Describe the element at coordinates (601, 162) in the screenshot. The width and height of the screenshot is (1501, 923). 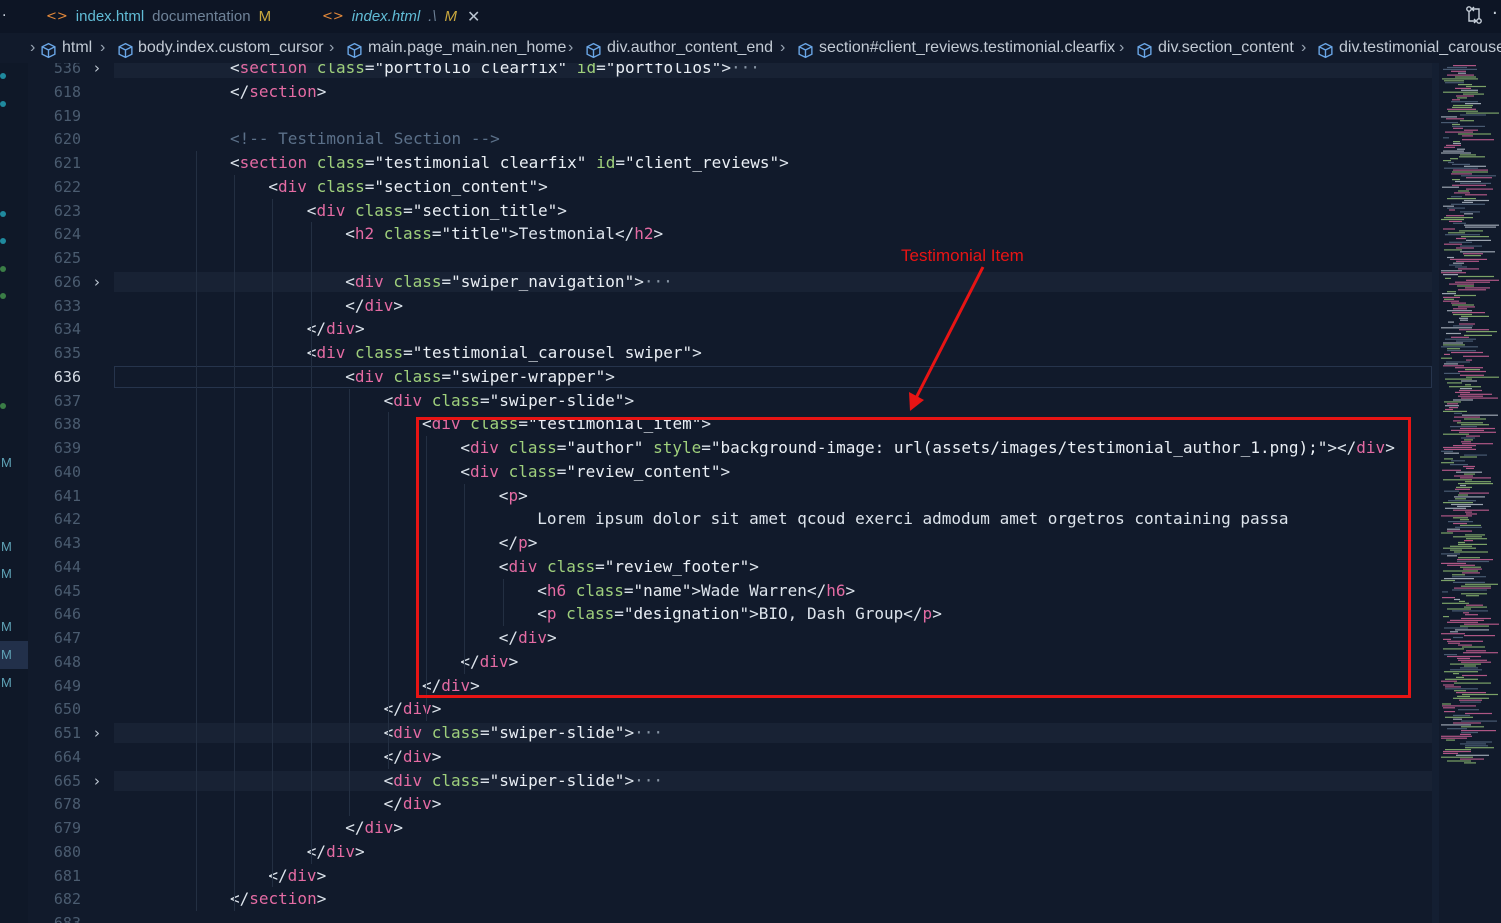
I see `code-token-attr: id` at that location.